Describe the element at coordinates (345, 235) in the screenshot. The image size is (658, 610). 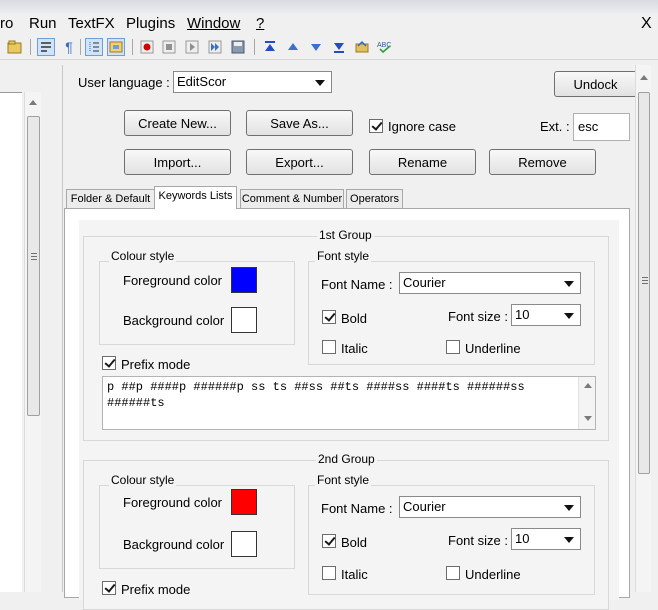
I see `group-1-title: 1st Group` at that location.